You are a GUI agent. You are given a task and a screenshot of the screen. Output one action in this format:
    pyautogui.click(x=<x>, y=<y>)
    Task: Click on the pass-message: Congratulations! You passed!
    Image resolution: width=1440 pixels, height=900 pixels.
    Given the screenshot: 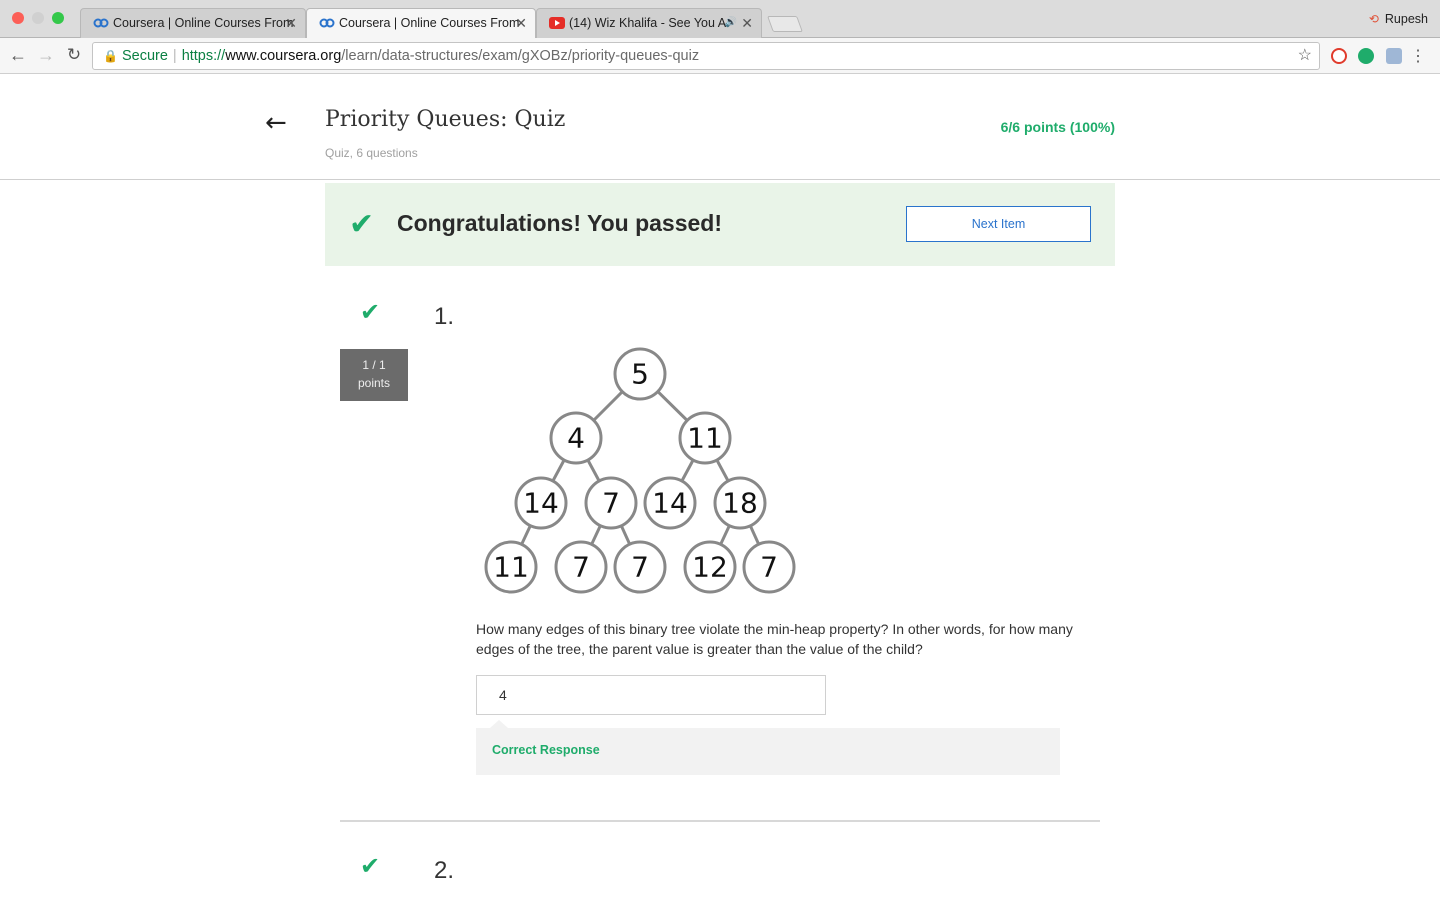 What is the action you would take?
    pyautogui.click(x=560, y=223)
    